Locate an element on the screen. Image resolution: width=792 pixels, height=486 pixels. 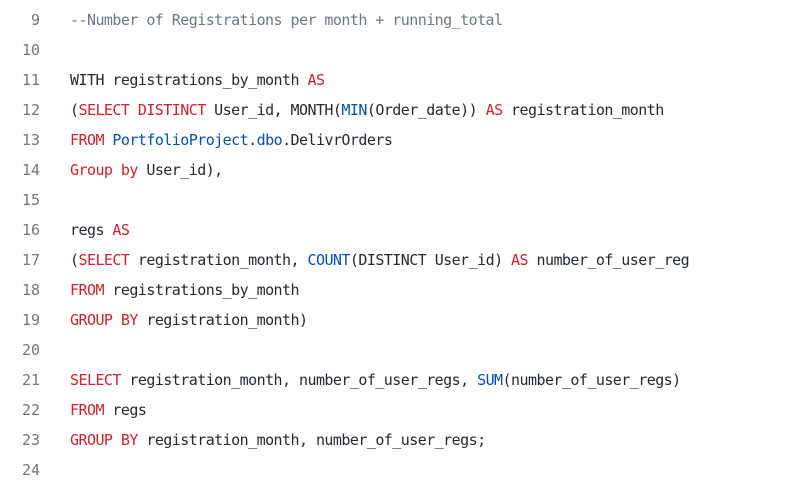
code-line: 11 WITH registrations_by_month AS is located at coordinates (396, 80).